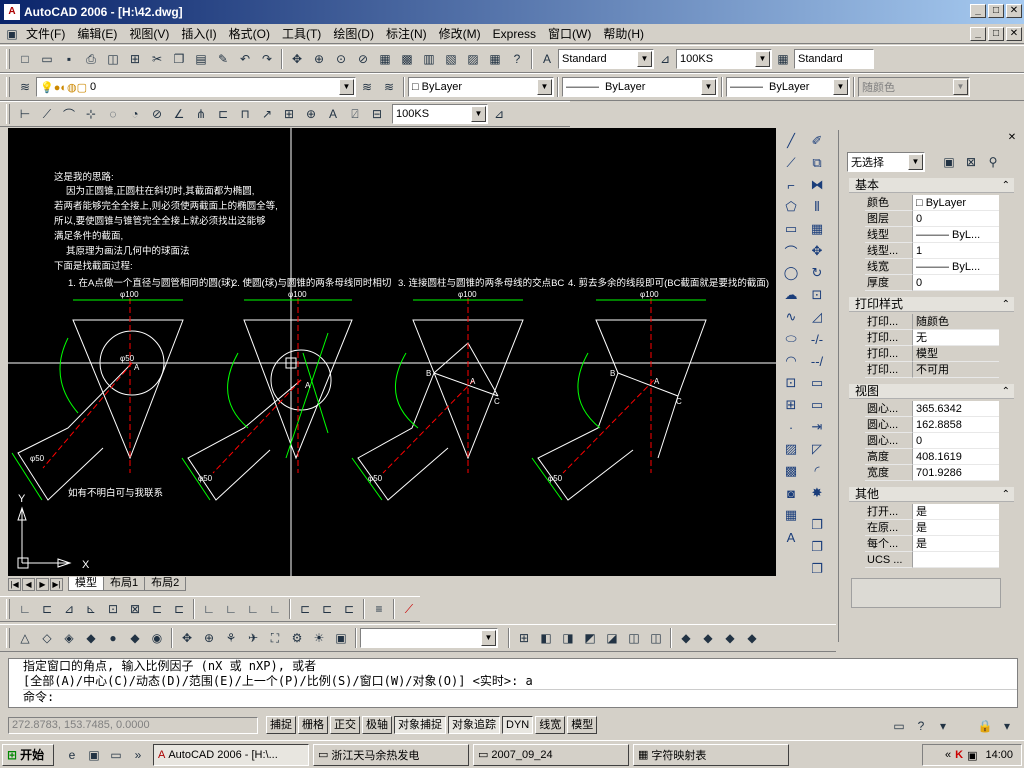 The image size is (1024, 768). I want to click on property-row: 厚度 0, so click(932, 283).